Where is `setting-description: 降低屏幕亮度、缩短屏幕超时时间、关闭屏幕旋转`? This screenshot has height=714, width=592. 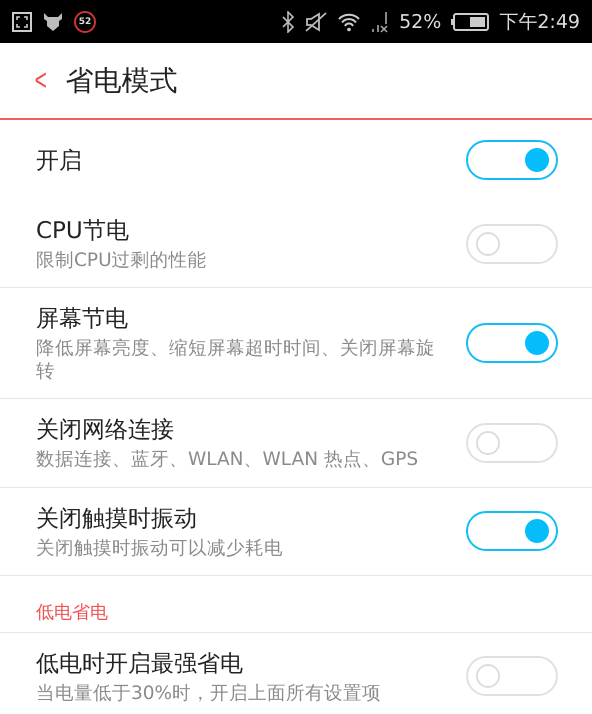
setting-description: 降低屏幕亮度、缩短屏幕超时时间、关闭屏幕旋转 is located at coordinates (236, 360).